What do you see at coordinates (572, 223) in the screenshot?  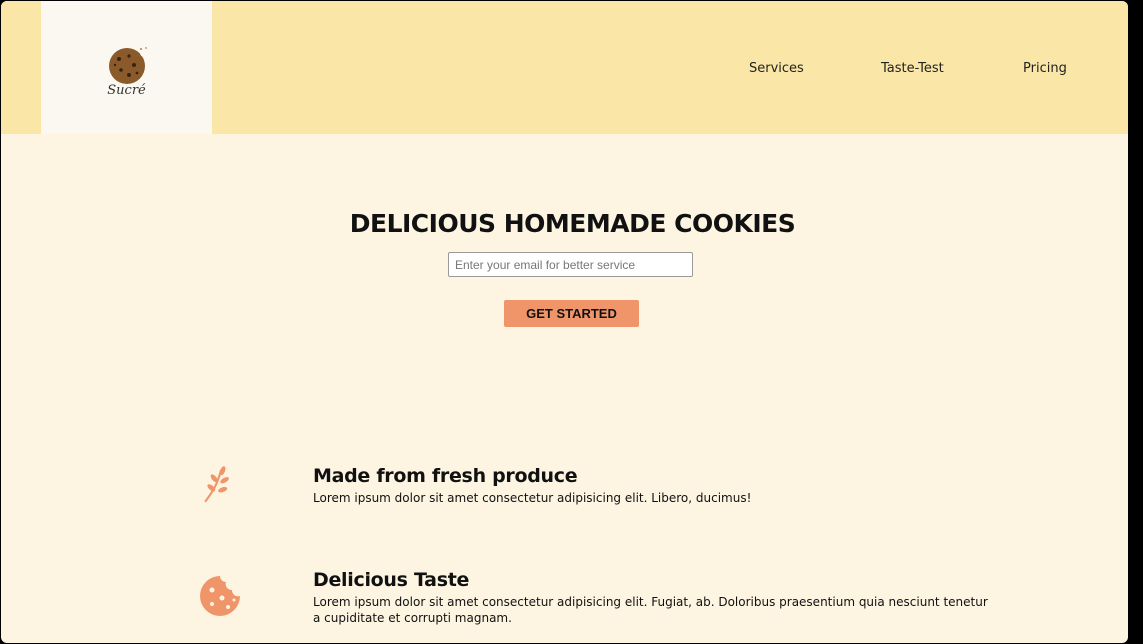 I see `hero-title: DELICIOUS HOMEMADE COOKIES` at bounding box center [572, 223].